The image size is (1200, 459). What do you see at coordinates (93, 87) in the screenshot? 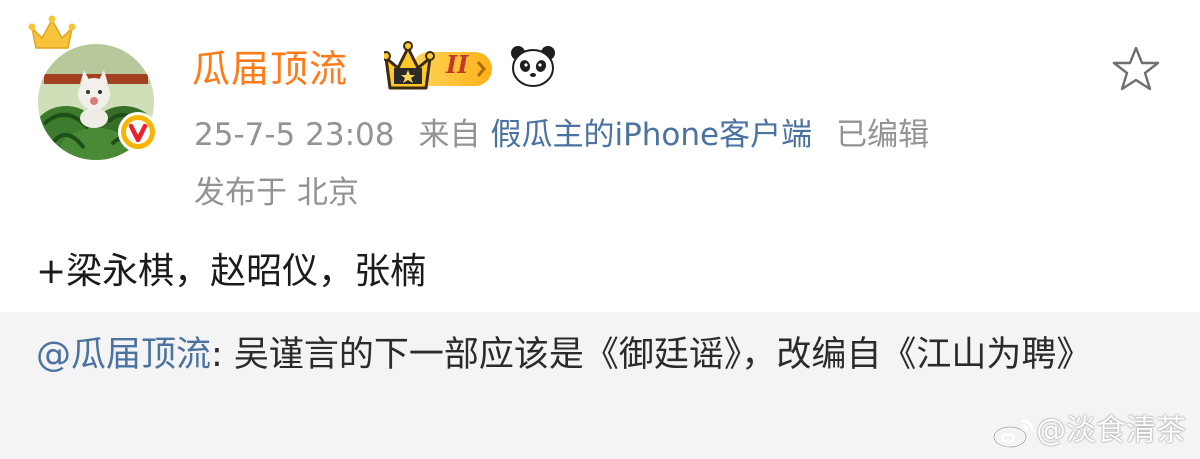
I see `avatar-area` at bounding box center [93, 87].